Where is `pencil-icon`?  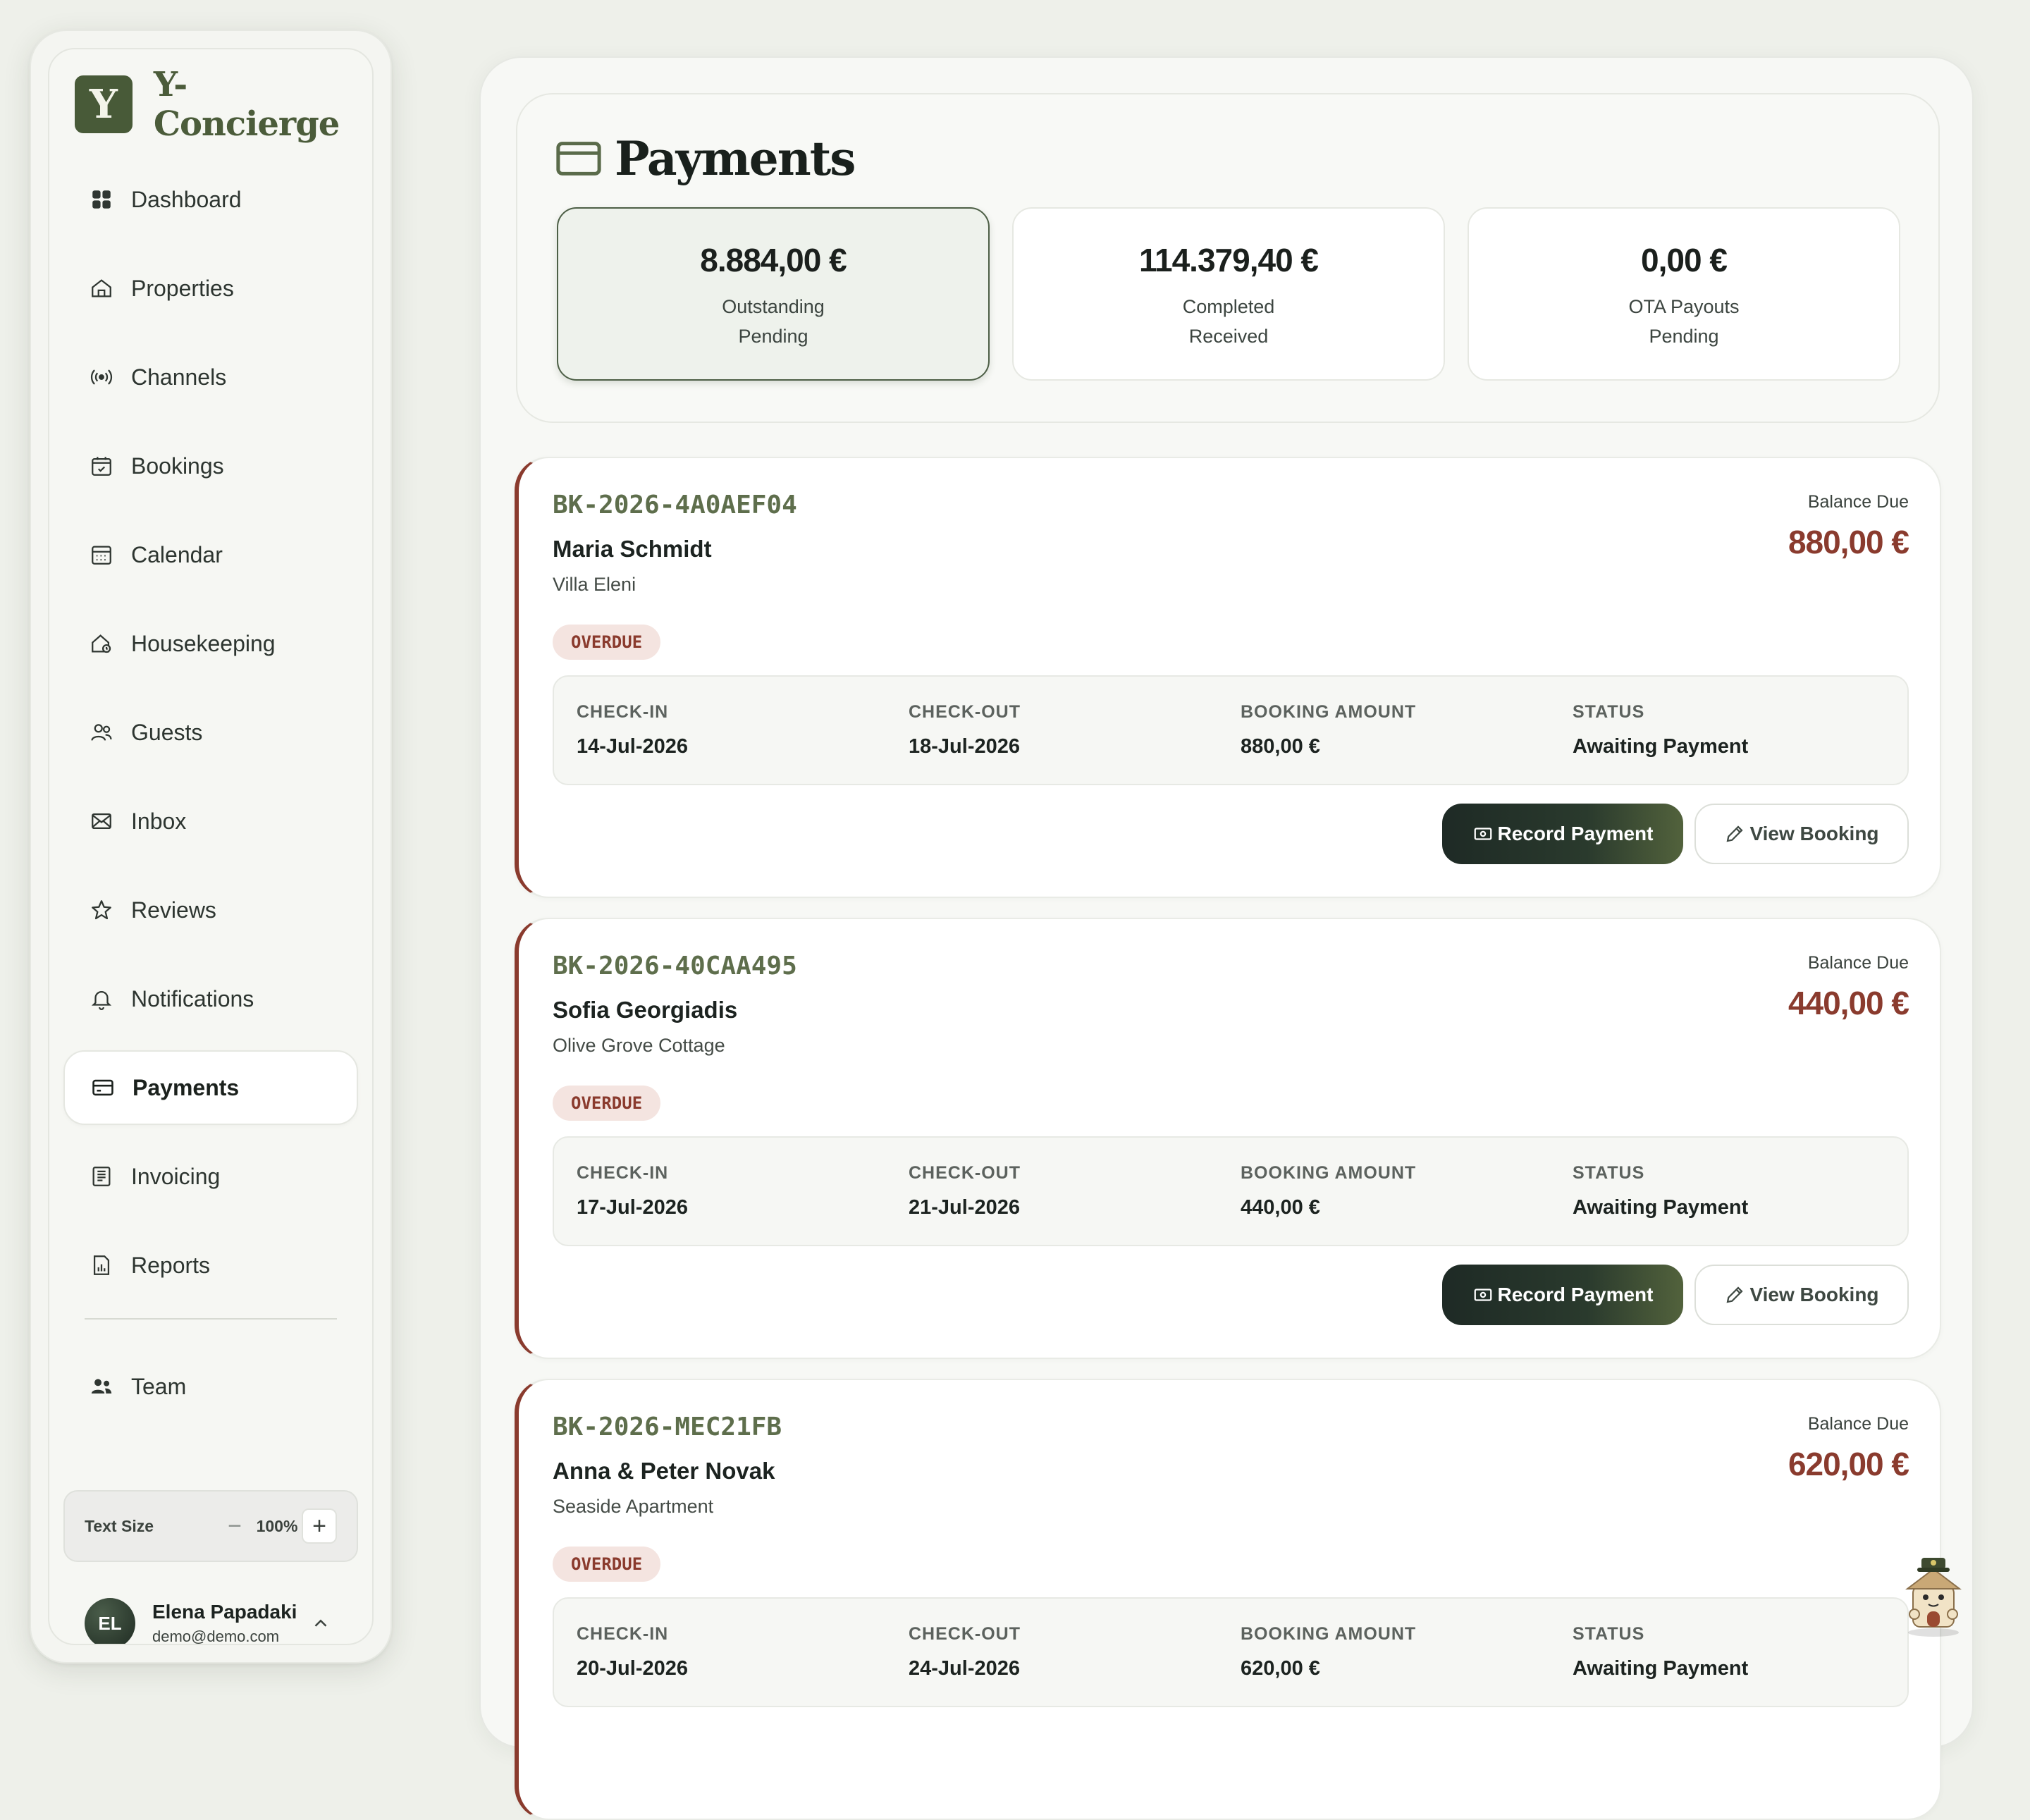
pencil-icon is located at coordinates (1736, 1294).